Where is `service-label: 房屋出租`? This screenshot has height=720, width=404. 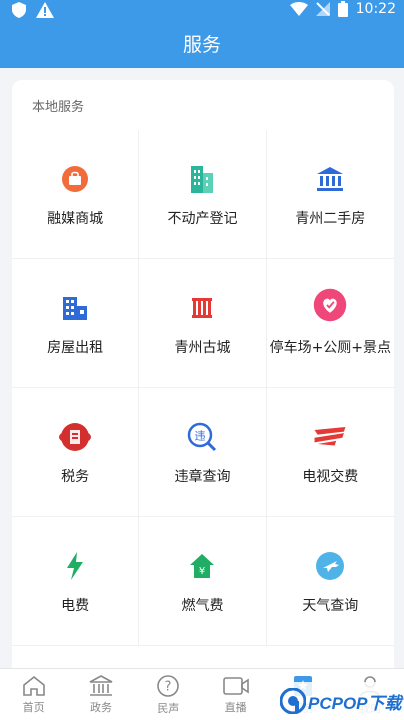 service-label: 房屋出租 is located at coordinates (75, 348).